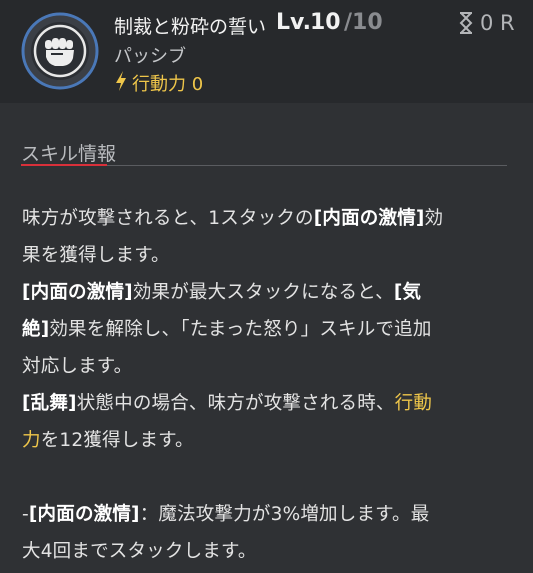 This screenshot has height=573, width=533. I want to click on desc-spacer, so click(268, 477).